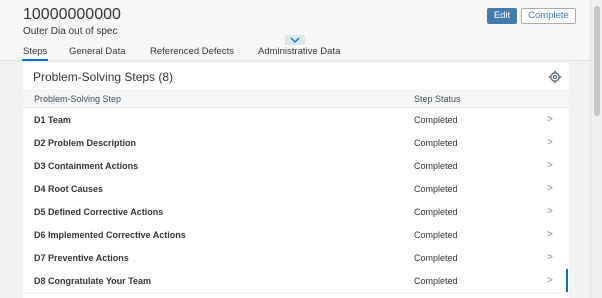  Describe the element at coordinates (81, 258) in the screenshot. I see `step-name: D7 Preventive Actions` at that location.